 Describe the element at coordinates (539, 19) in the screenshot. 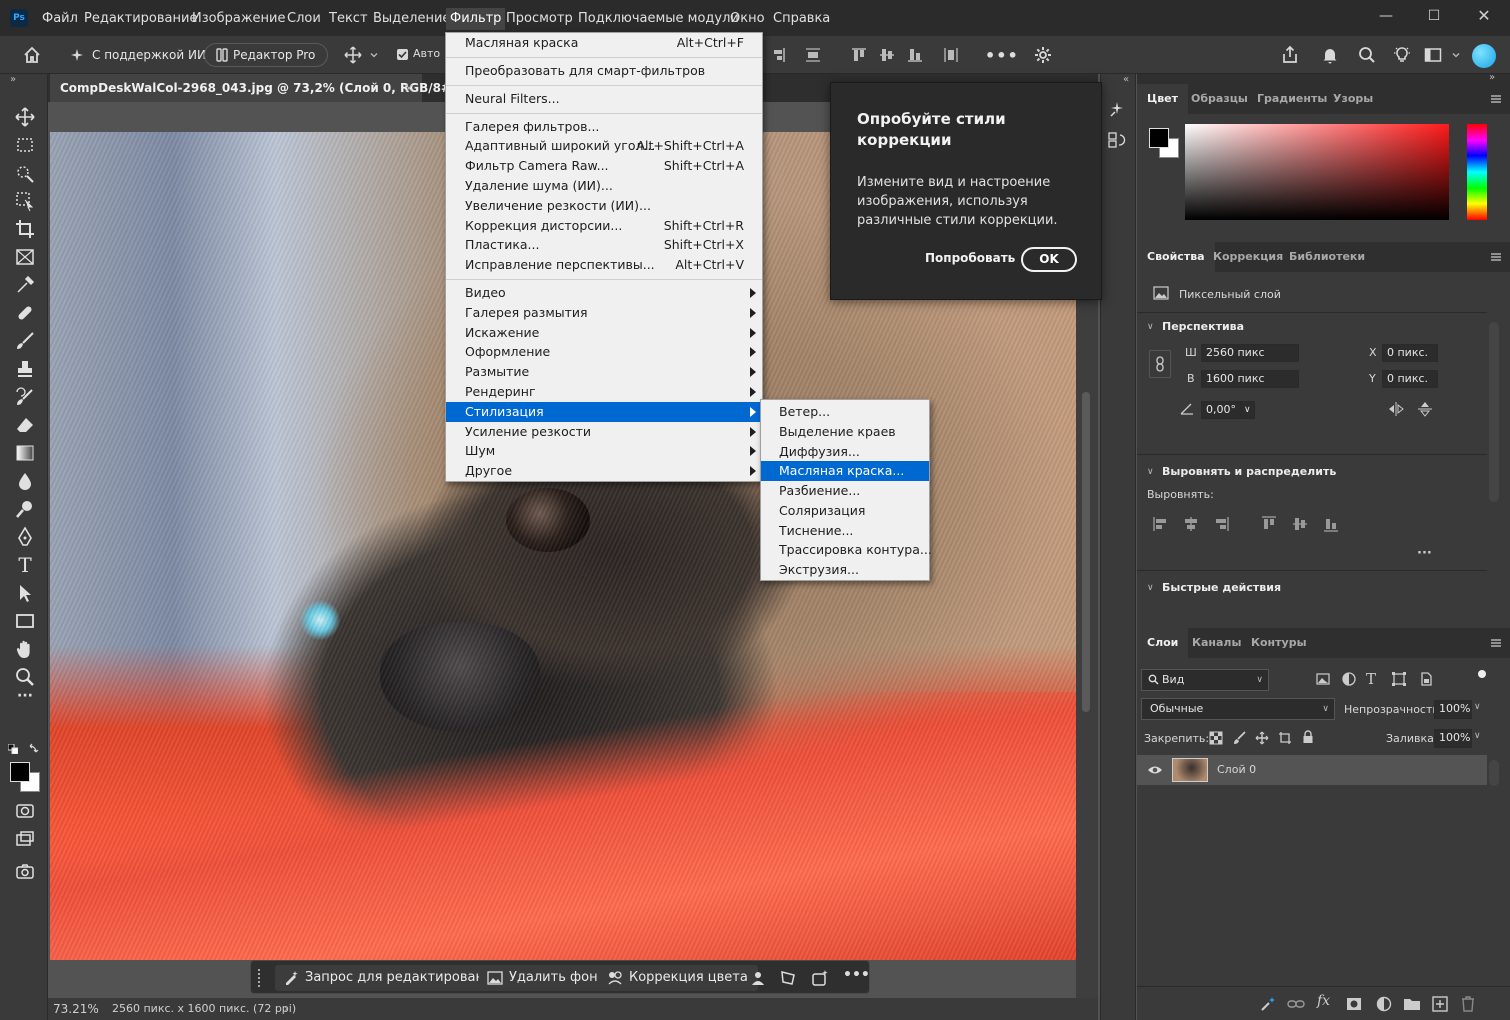

I see `menu-view: Просмотр` at that location.